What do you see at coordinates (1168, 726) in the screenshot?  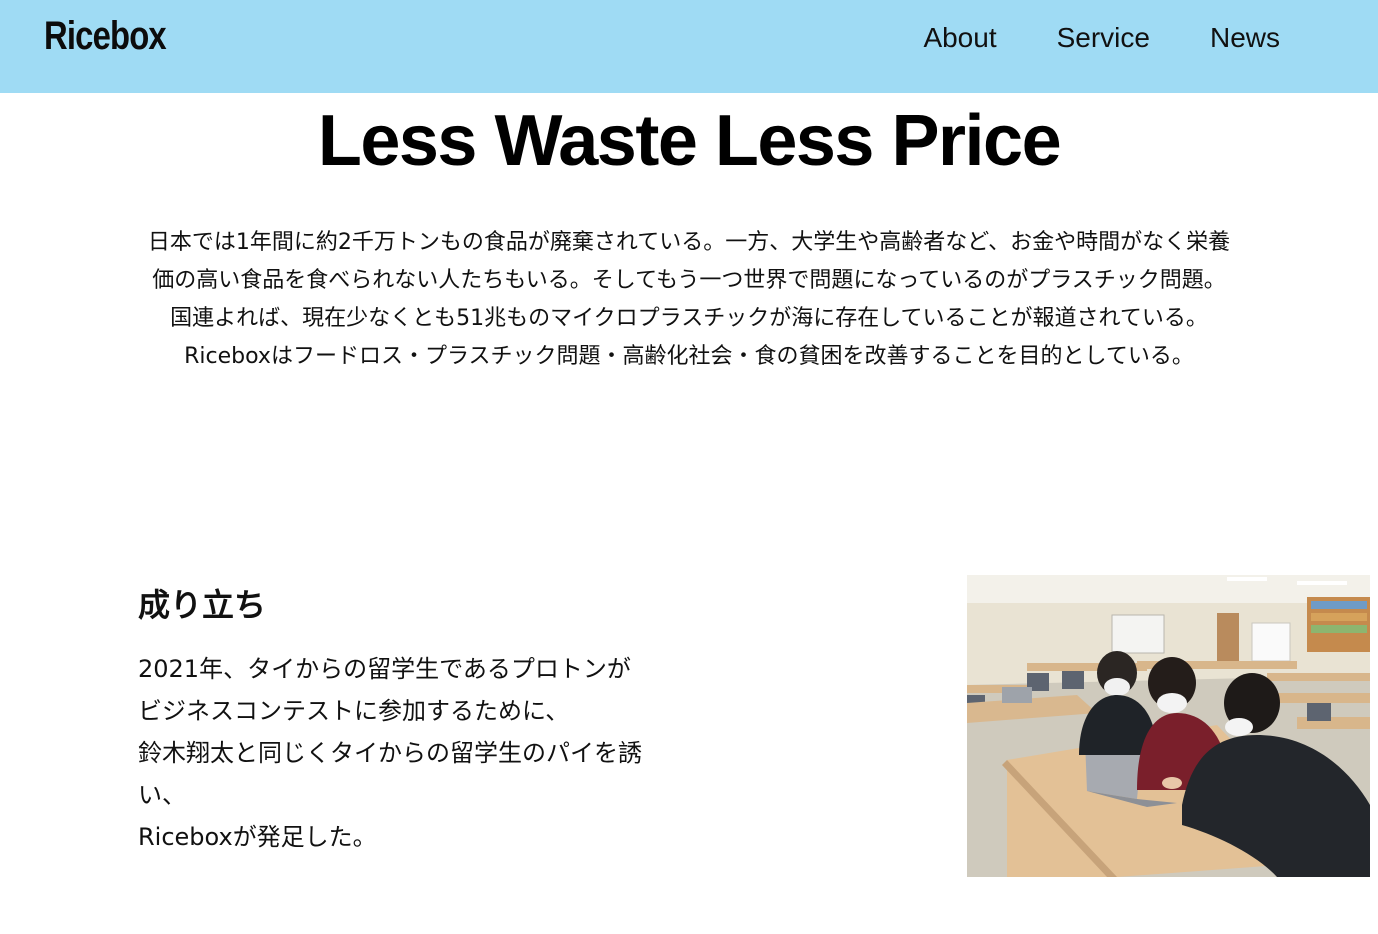 I see `team-photo` at bounding box center [1168, 726].